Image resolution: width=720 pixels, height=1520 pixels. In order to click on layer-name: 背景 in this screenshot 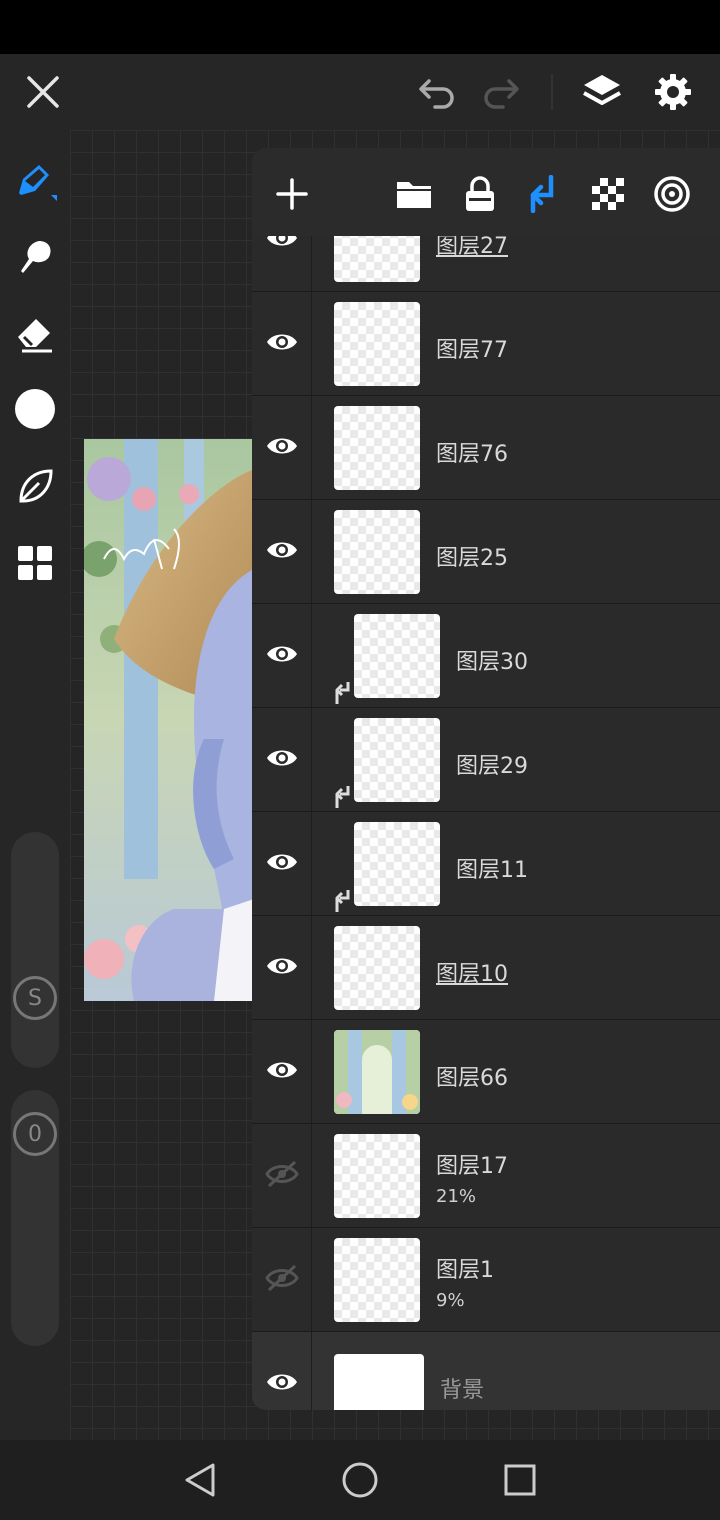, I will do `click(462, 1390)`.